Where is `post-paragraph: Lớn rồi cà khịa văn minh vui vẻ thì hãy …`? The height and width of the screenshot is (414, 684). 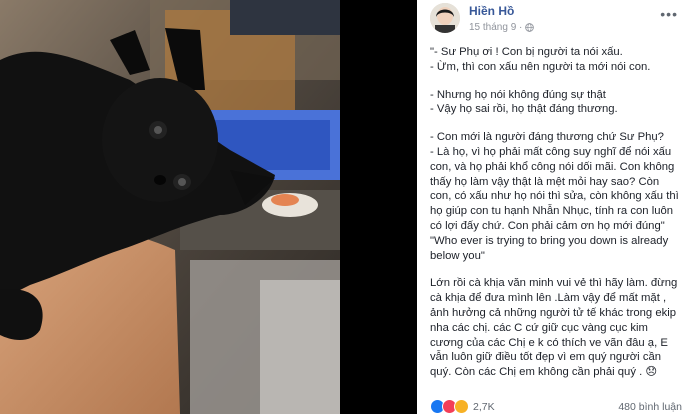
post-paragraph: Lớn rồi cà khịa văn minh vui vẻ thì hãy … is located at coordinates (554, 328).